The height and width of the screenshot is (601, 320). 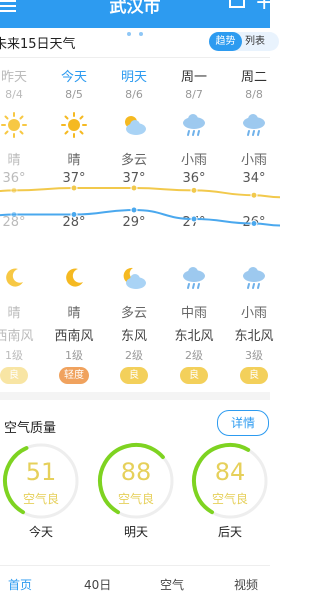 I want to click on day-date: 8/6, so click(x=134, y=94).